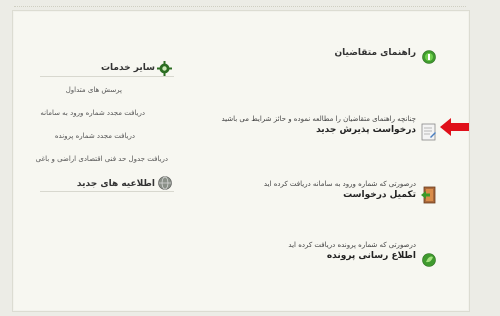 The height and width of the screenshot is (316, 500). Describe the element at coordinates (102, 159) in the screenshot. I see `land-economic-table-link: دریافت جدول حد فنی اقتصادی اراضی و باغی` at that location.